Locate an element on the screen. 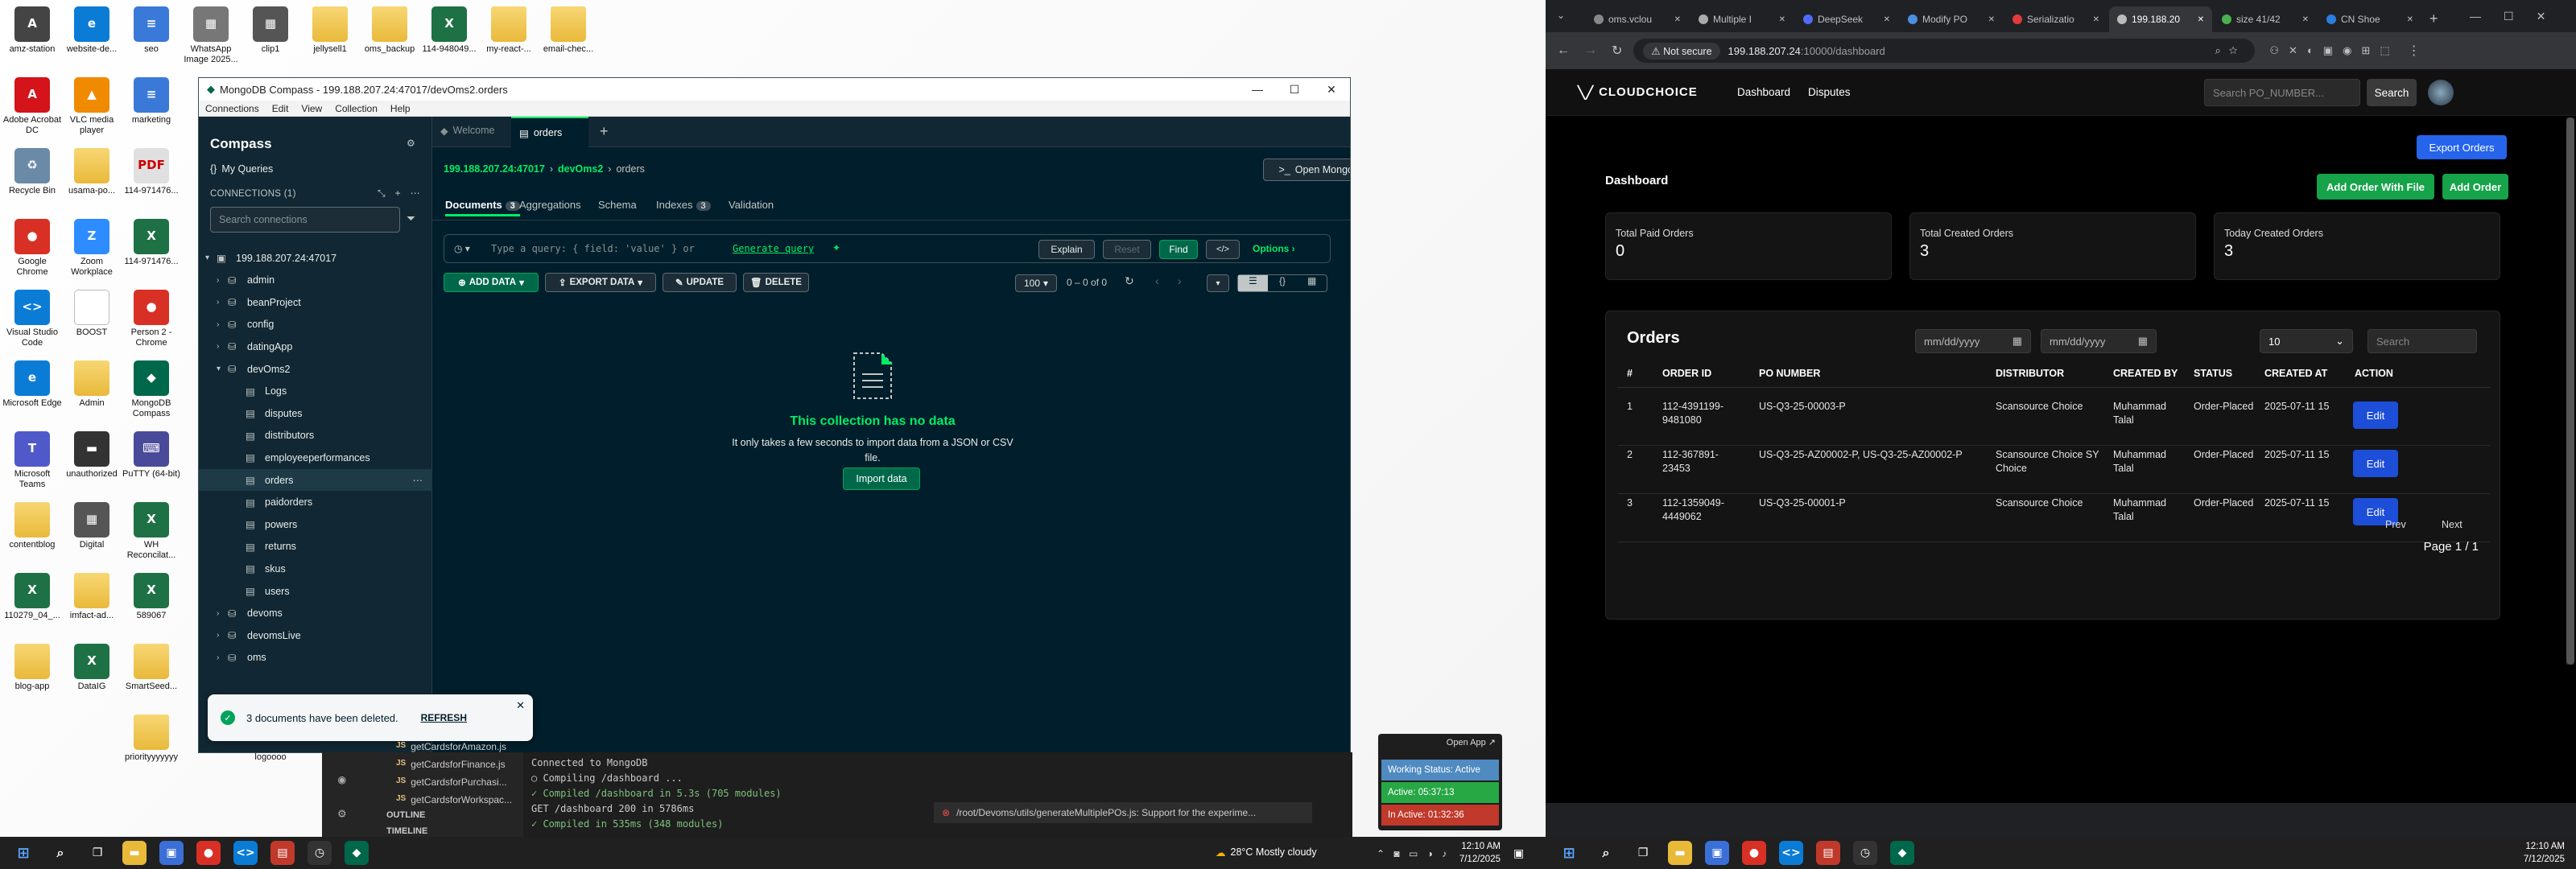 This screenshot has height=869, width=2576. refresh-icon: ↻ is located at coordinates (1129, 281).